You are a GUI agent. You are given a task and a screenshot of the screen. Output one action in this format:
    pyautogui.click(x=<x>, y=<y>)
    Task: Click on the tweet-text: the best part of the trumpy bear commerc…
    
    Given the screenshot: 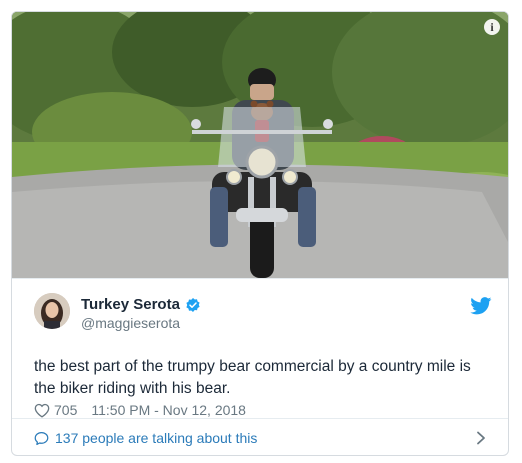 What is the action you would take?
    pyautogui.click(x=252, y=377)
    